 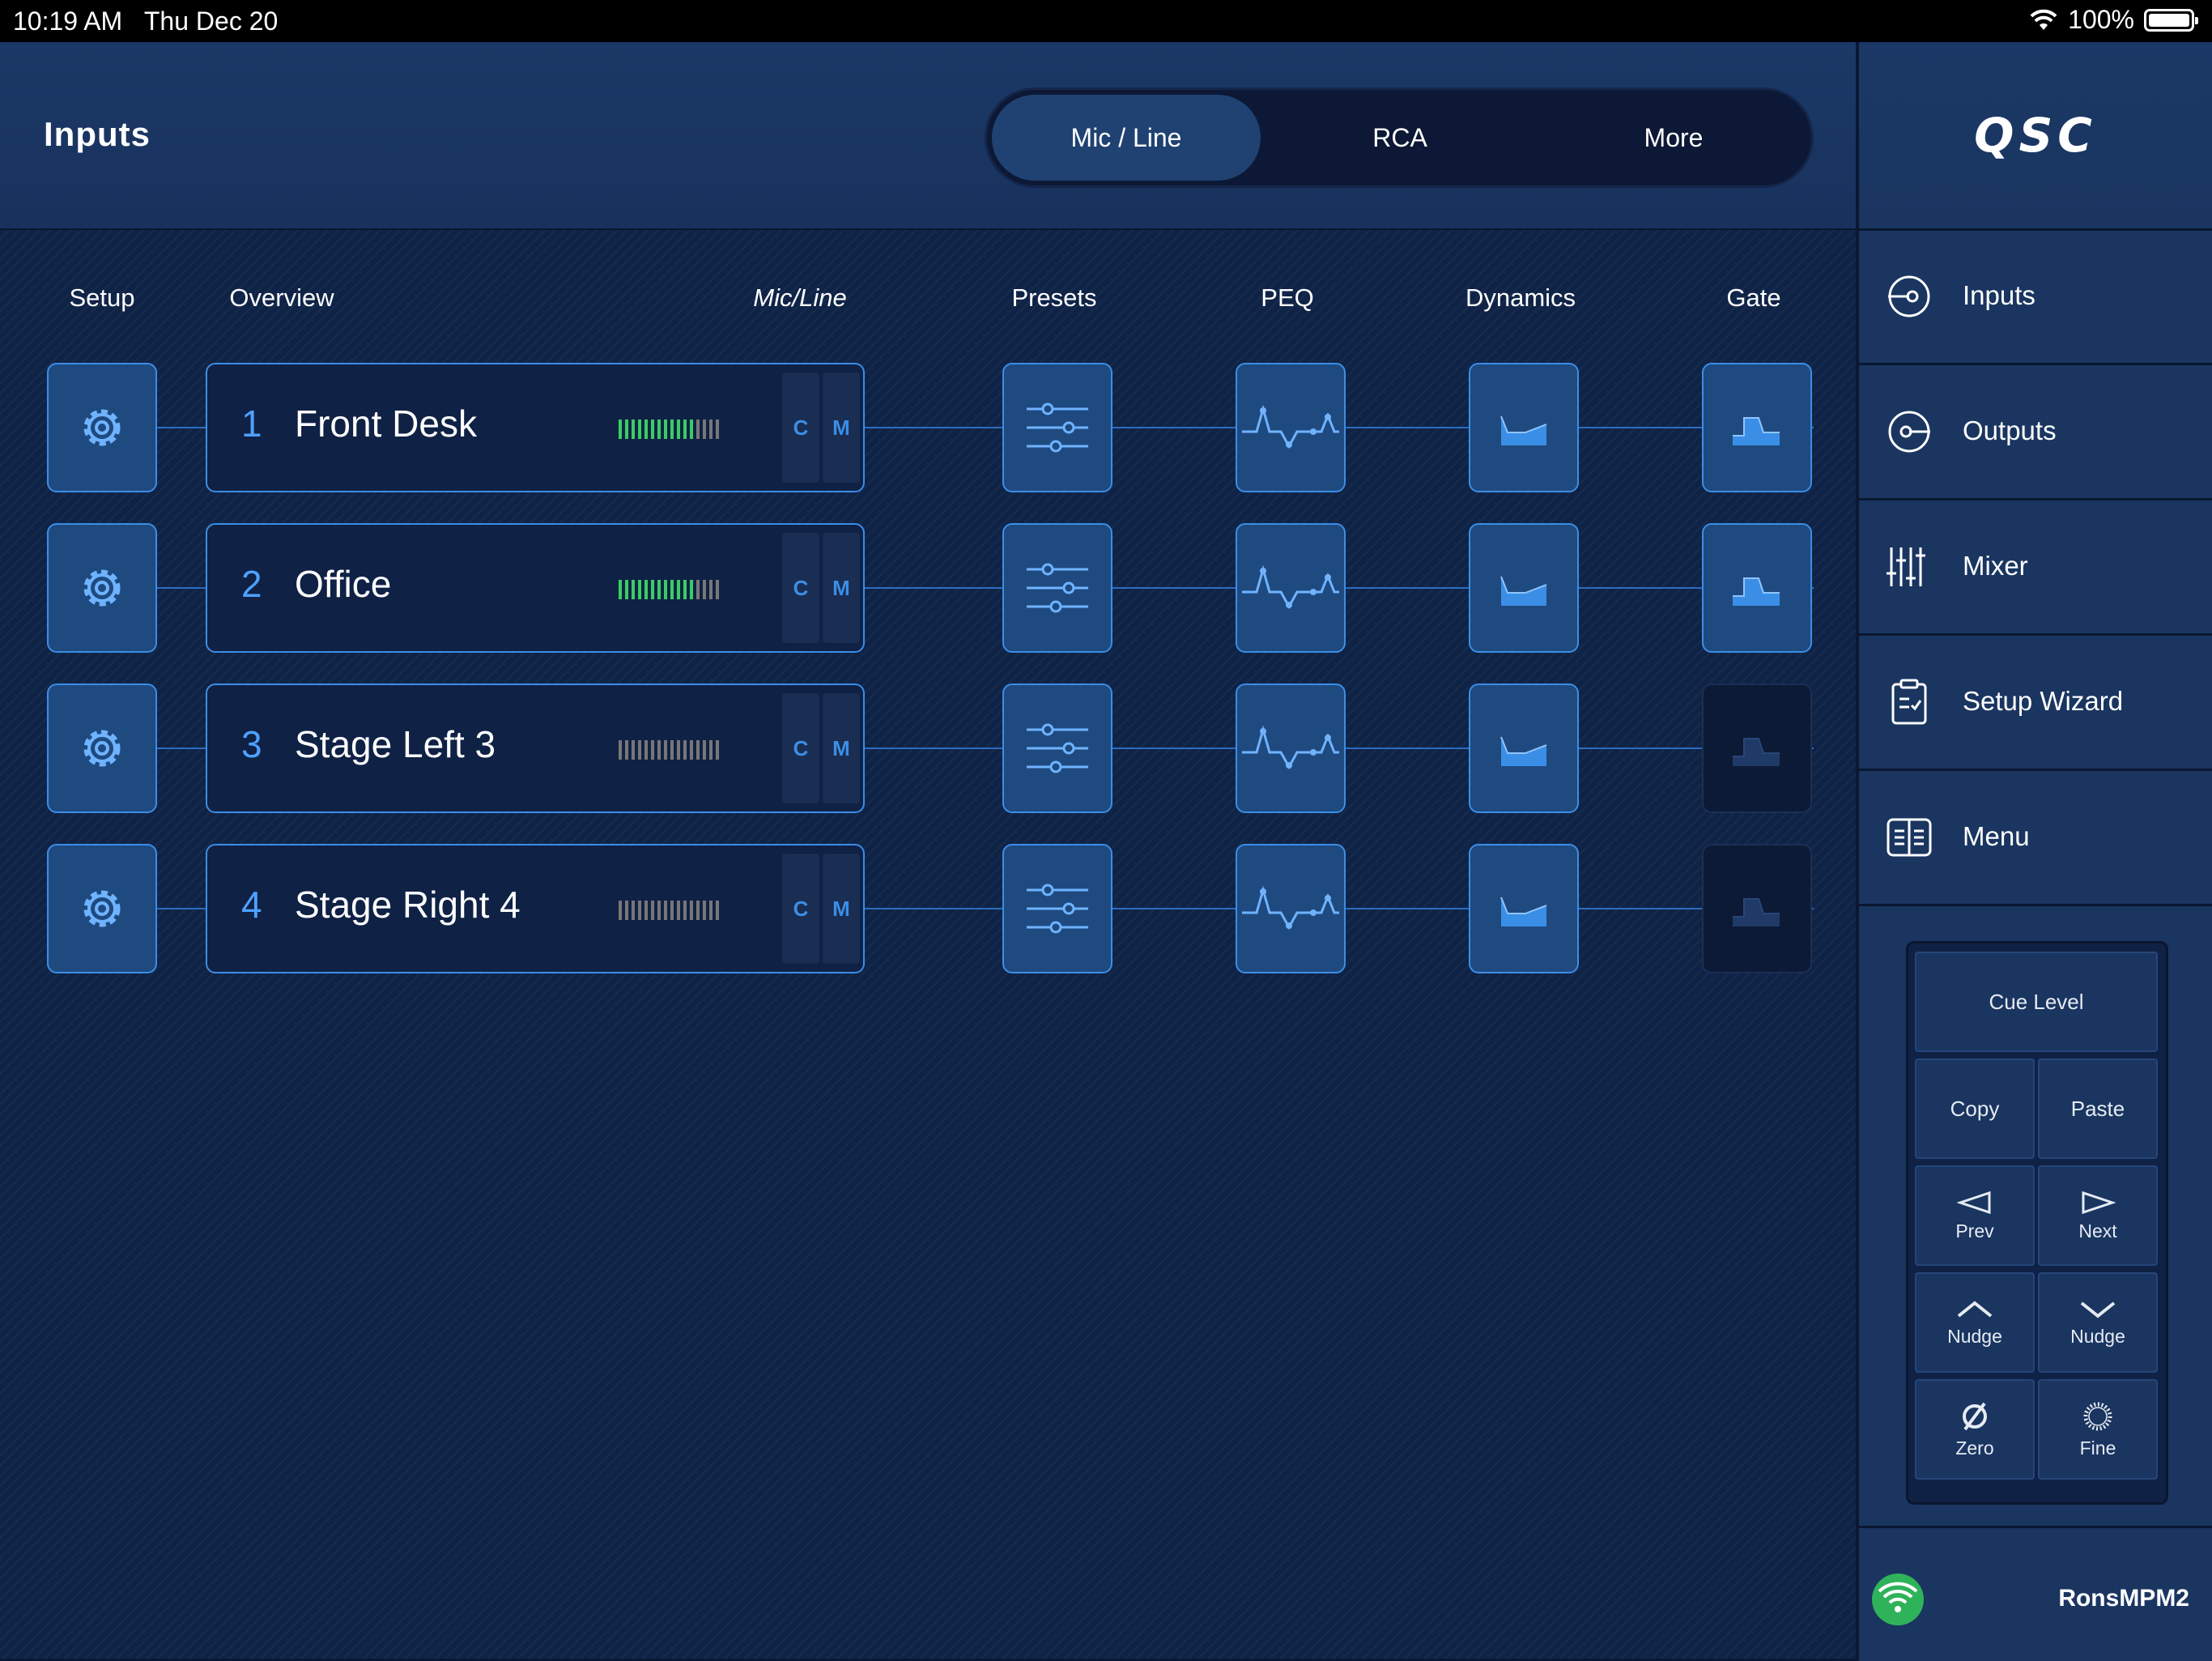 I want to click on tab-rca: RCA, so click(x=1400, y=138).